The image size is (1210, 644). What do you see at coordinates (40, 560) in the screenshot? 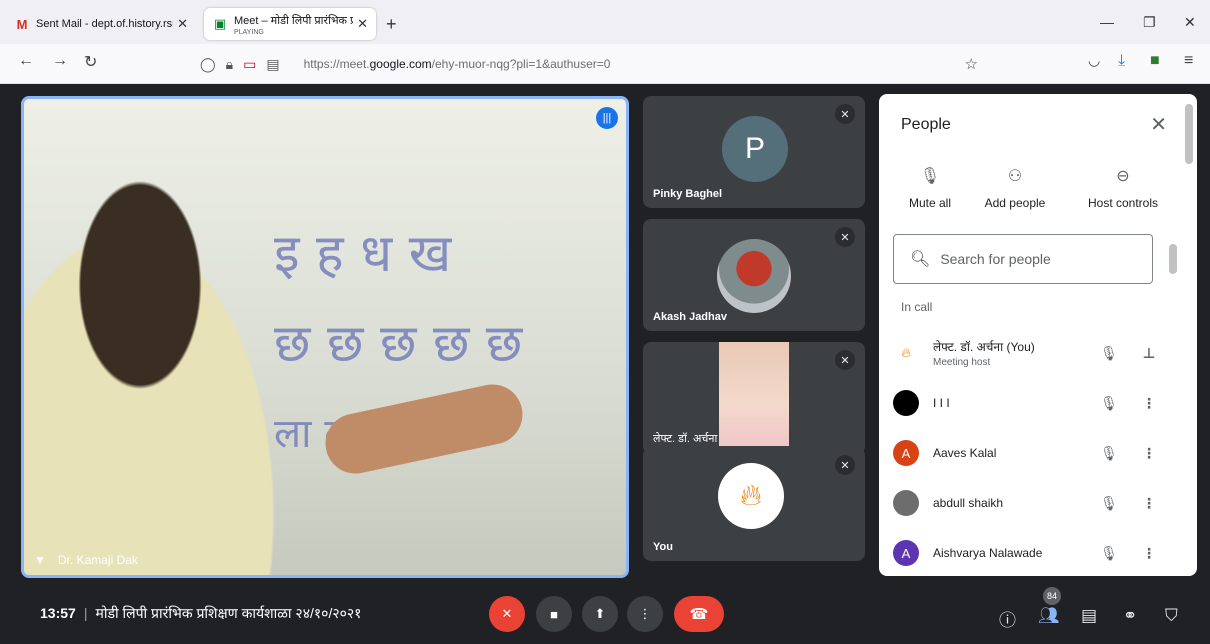
I see `pin-icon: ▼` at bounding box center [40, 560].